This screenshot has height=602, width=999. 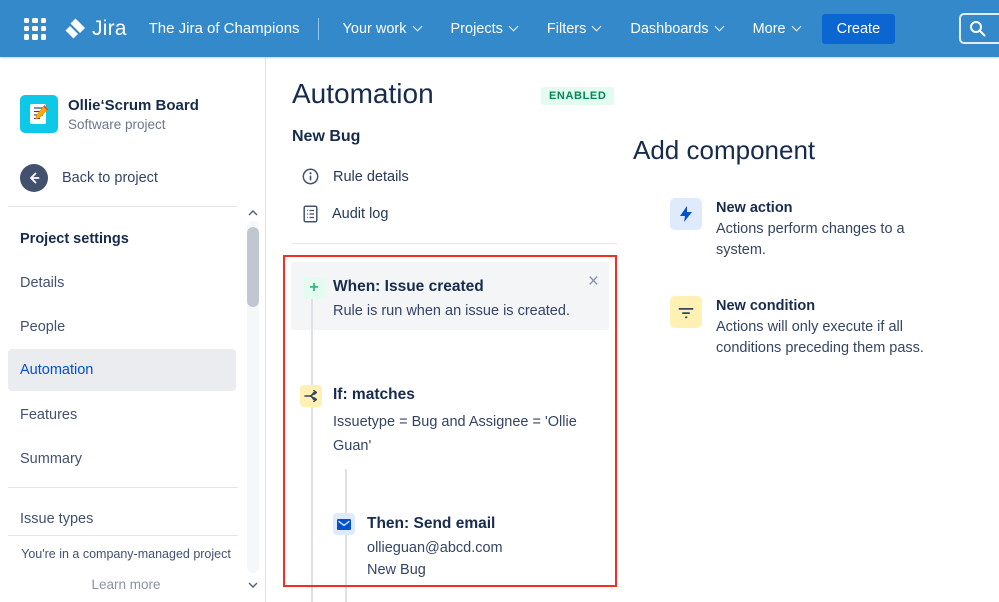 I want to click on project-header: Ollie‘Scrum Board Software project, so click(x=109, y=114).